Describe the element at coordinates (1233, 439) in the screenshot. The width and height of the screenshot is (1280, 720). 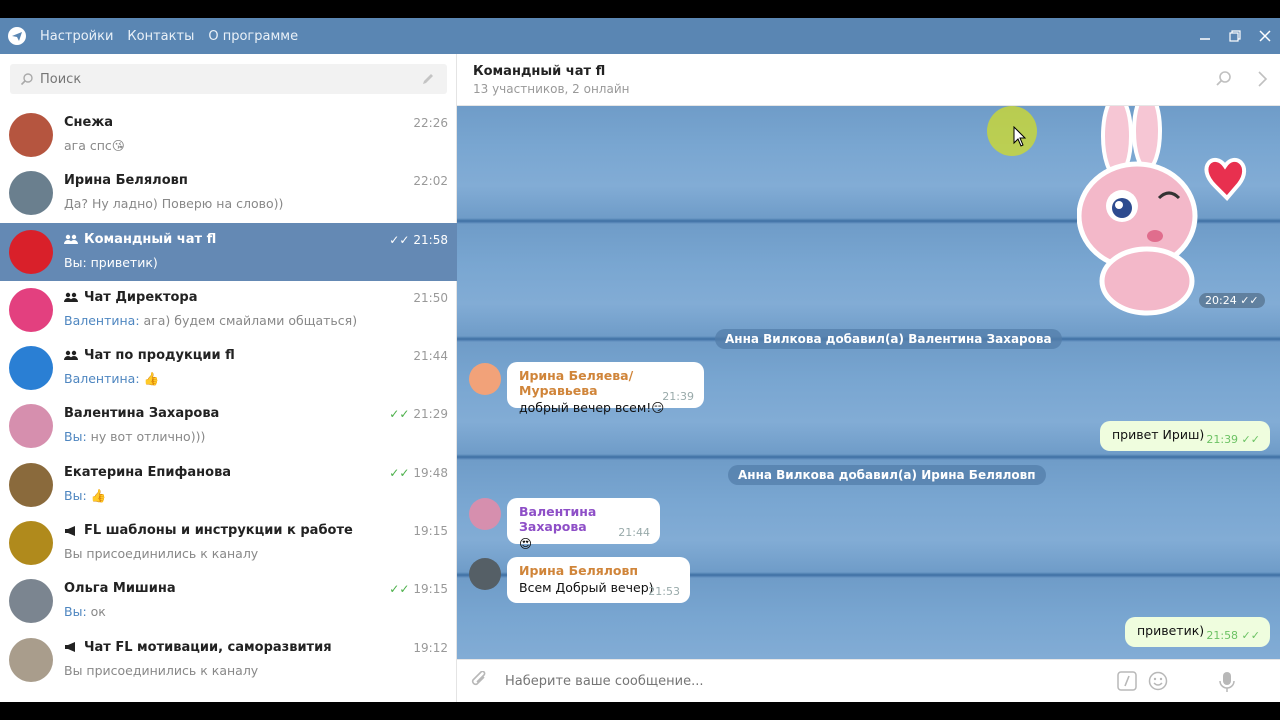
I see `message-time: 21:39 ✓✓` at that location.